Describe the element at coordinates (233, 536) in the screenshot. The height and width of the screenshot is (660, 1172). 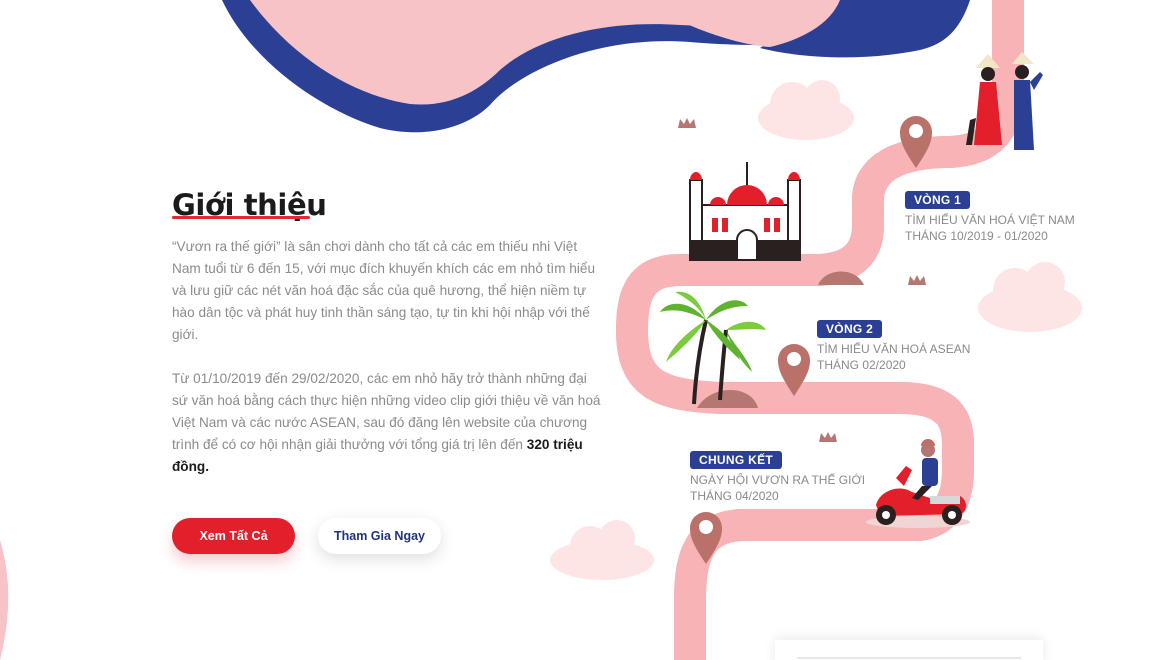
I see `view-all-button: Xem Tất Cả` at that location.